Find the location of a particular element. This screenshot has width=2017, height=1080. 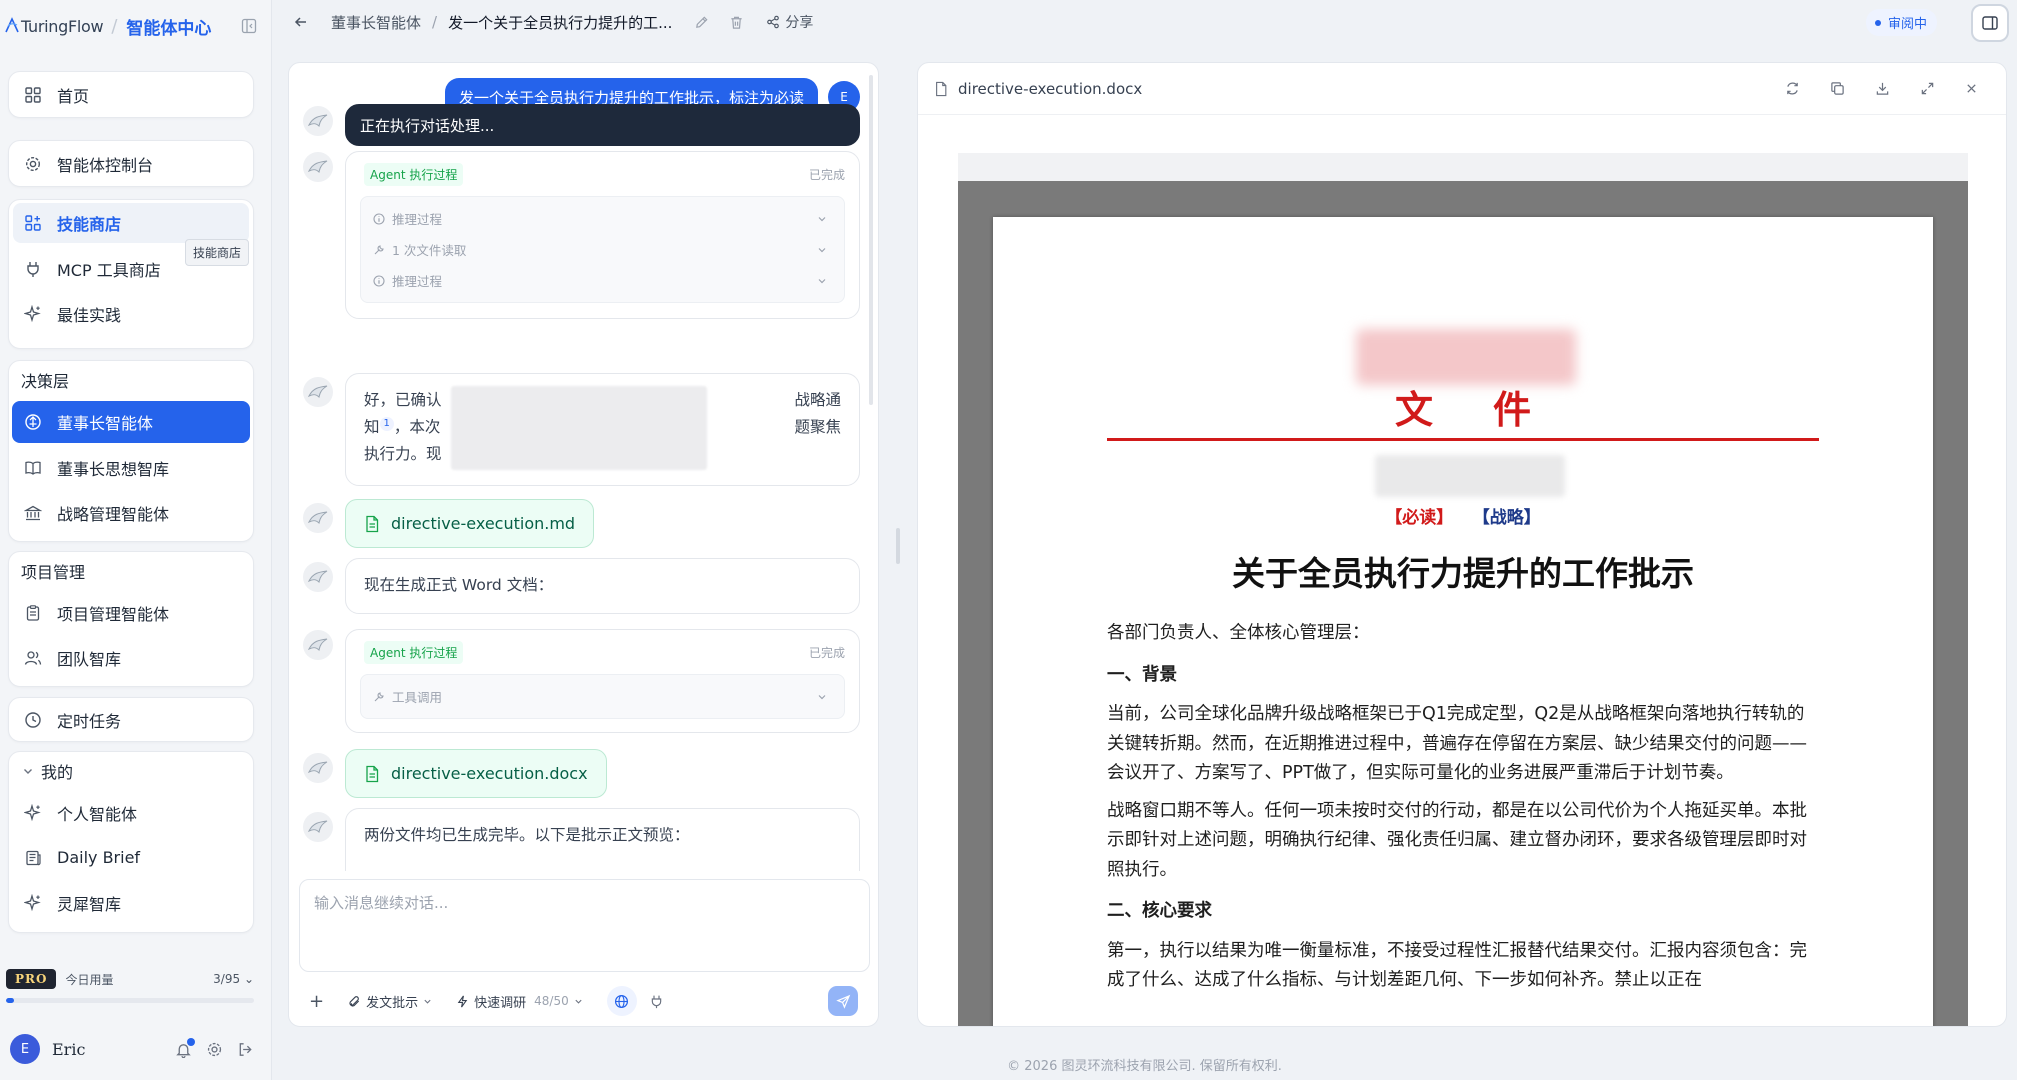

redacted-text is located at coordinates (579, 428).